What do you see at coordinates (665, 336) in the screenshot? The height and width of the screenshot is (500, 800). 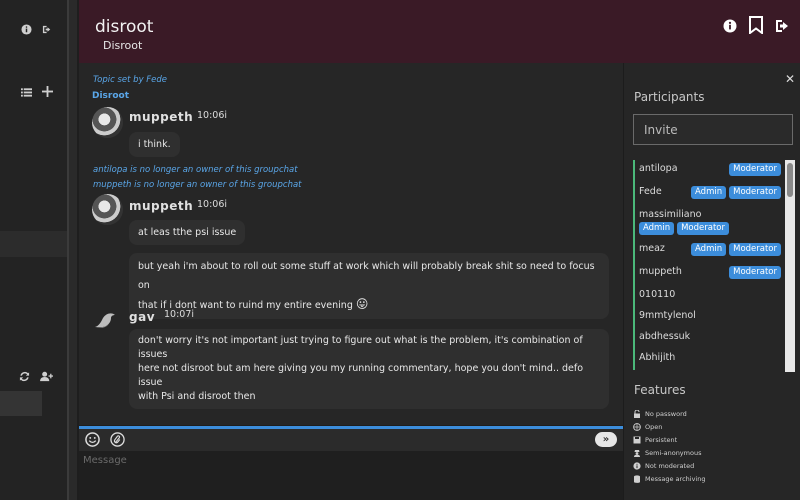 I see `participant-name: abdhessuk` at bounding box center [665, 336].